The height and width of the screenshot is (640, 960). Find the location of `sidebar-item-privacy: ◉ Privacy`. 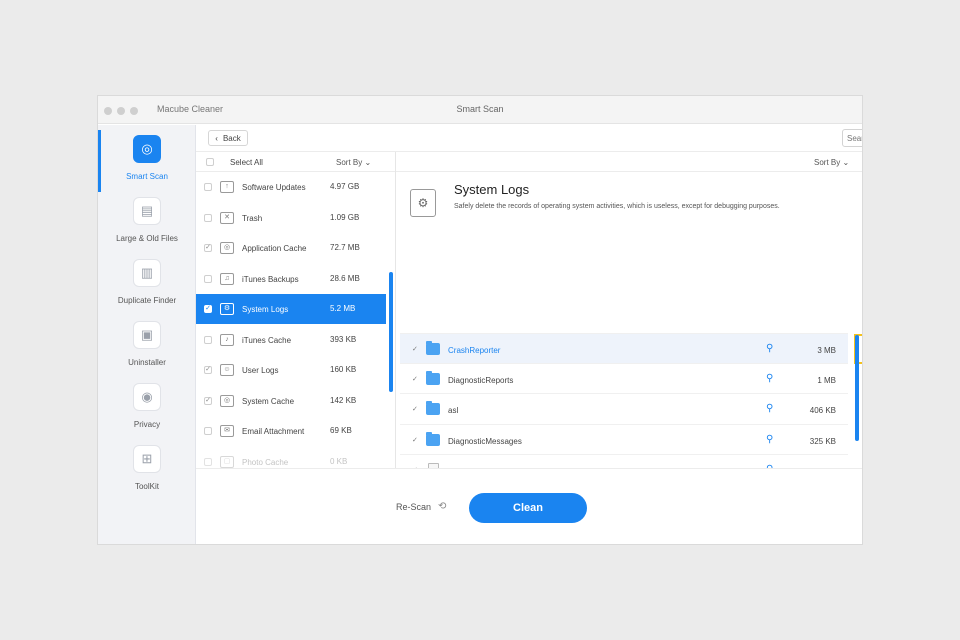

sidebar-item-privacy: ◉ Privacy is located at coordinates (147, 410).